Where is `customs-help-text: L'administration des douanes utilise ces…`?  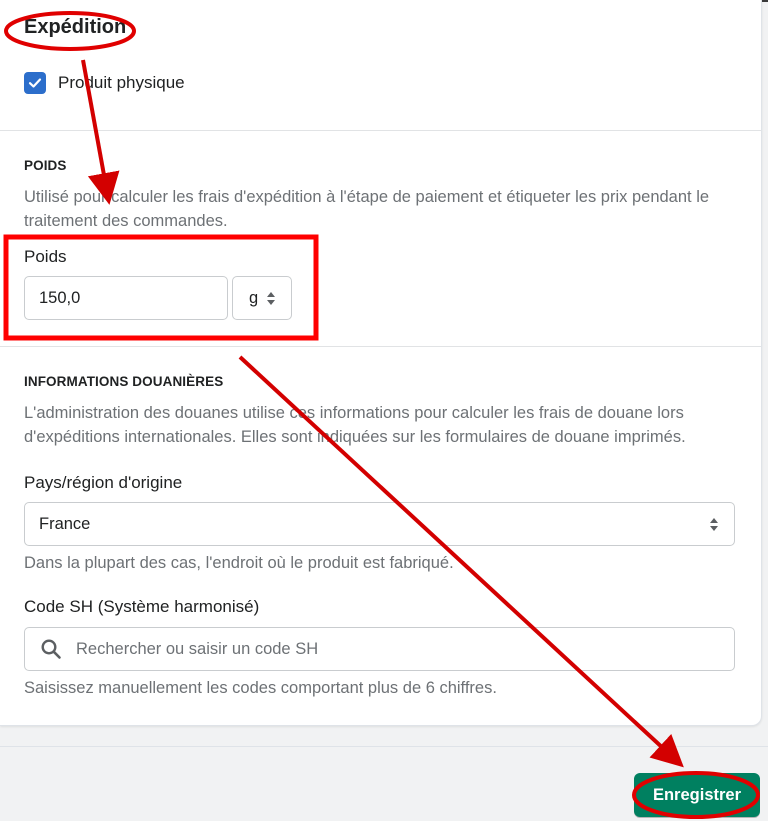
customs-help-text: L'administration des douanes utilise ces… is located at coordinates (355, 425).